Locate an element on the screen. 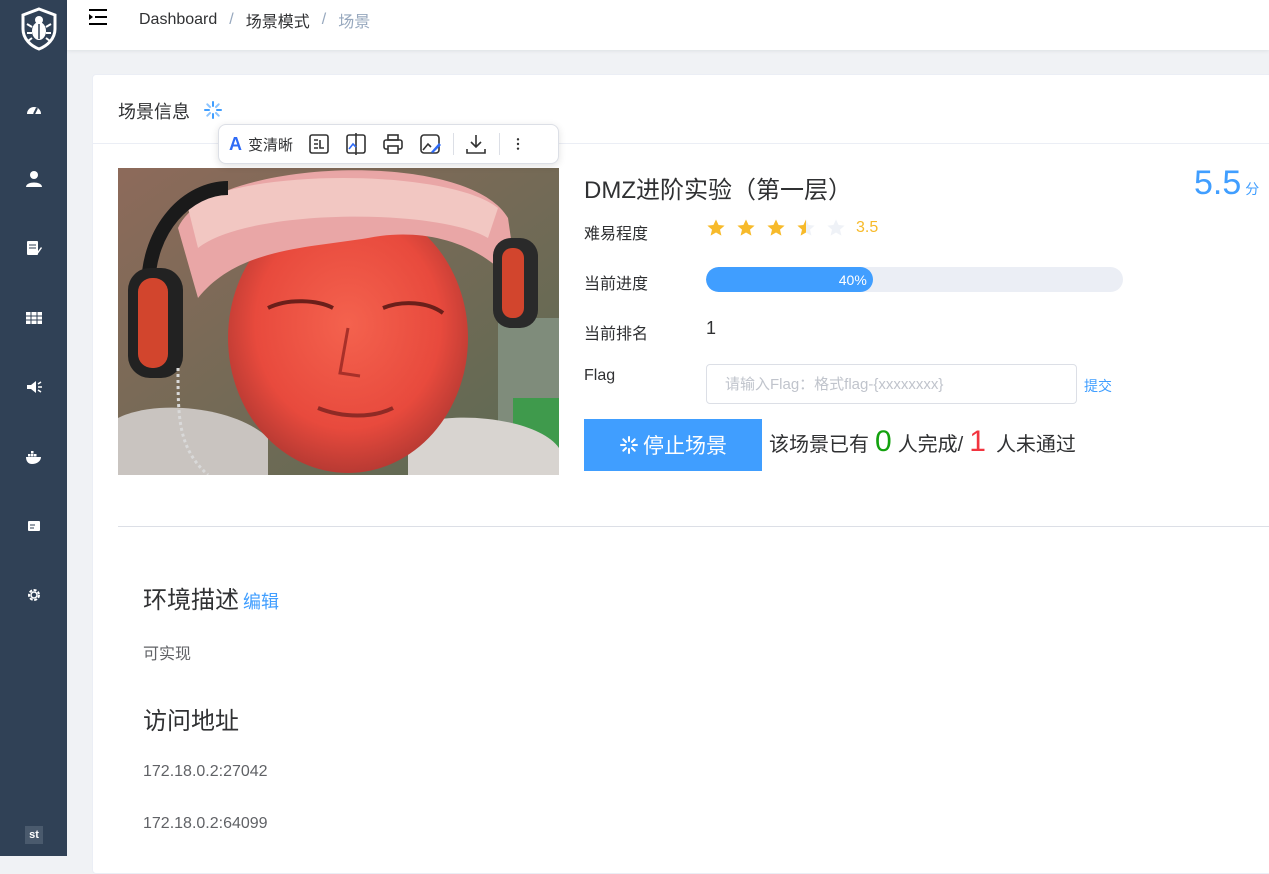 This screenshot has height=874, width=1269. compare-button is located at coordinates (356, 144).